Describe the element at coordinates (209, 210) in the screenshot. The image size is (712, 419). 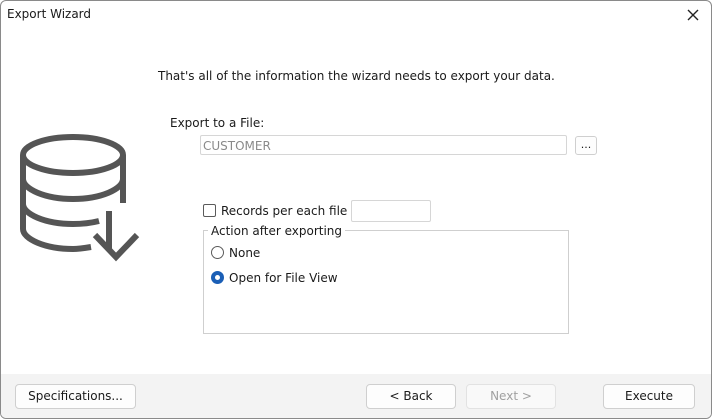
I see `records-per-file-checkbox` at that location.